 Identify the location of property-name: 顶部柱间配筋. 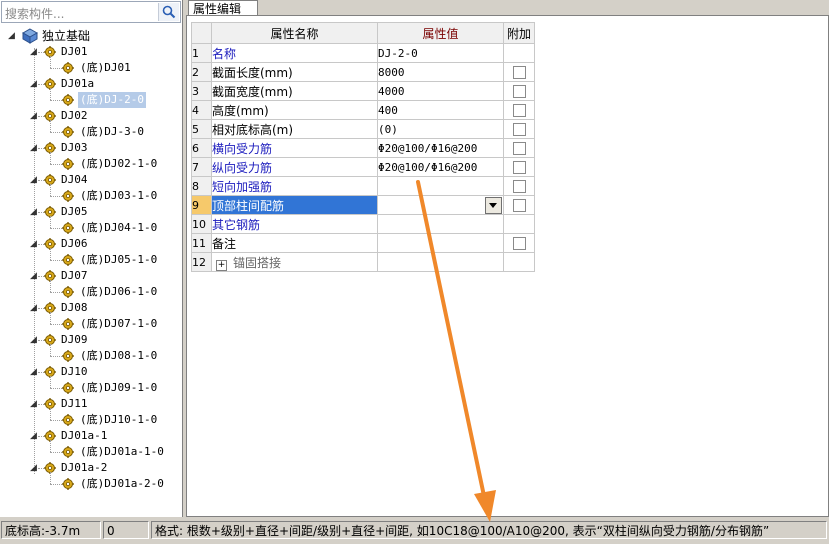
(294, 205).